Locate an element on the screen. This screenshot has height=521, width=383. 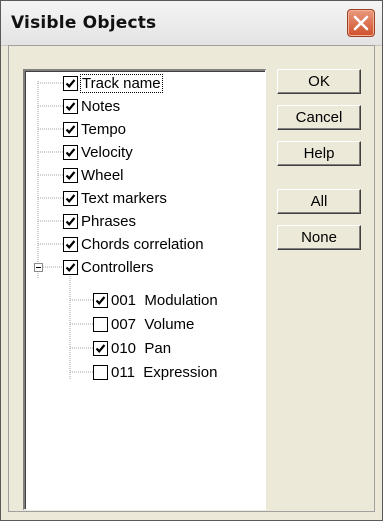
tree-item: 011 Expression is located at coordinates (155, 372).